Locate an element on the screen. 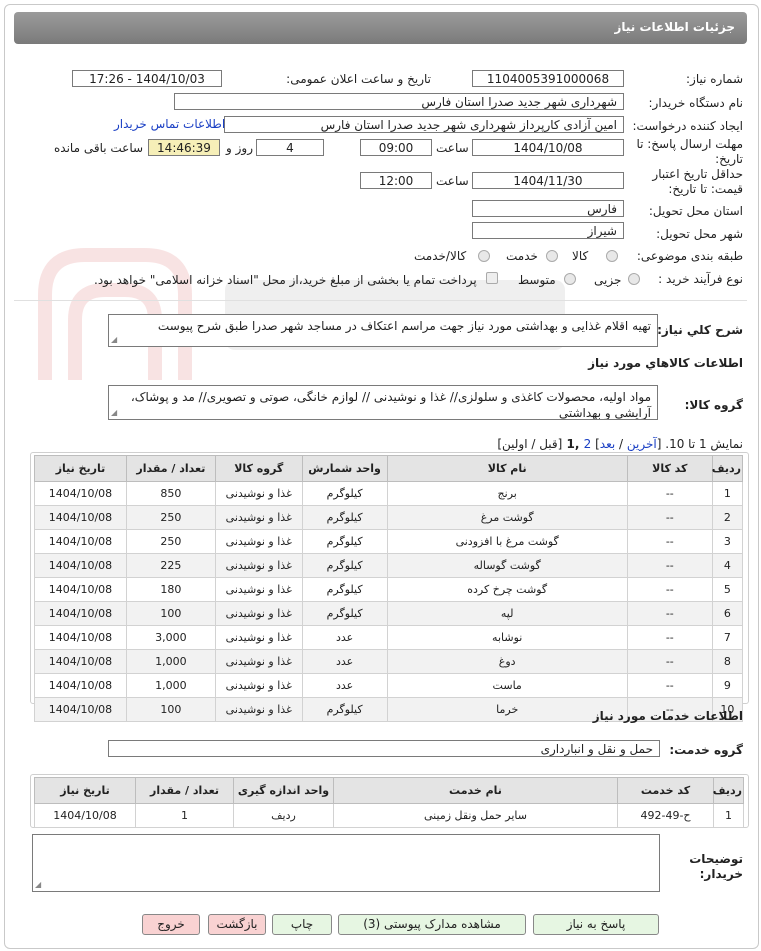 This screenshot has width=761, height=951. goods-header-cell: ردیف is located at coordinates (727, 468).